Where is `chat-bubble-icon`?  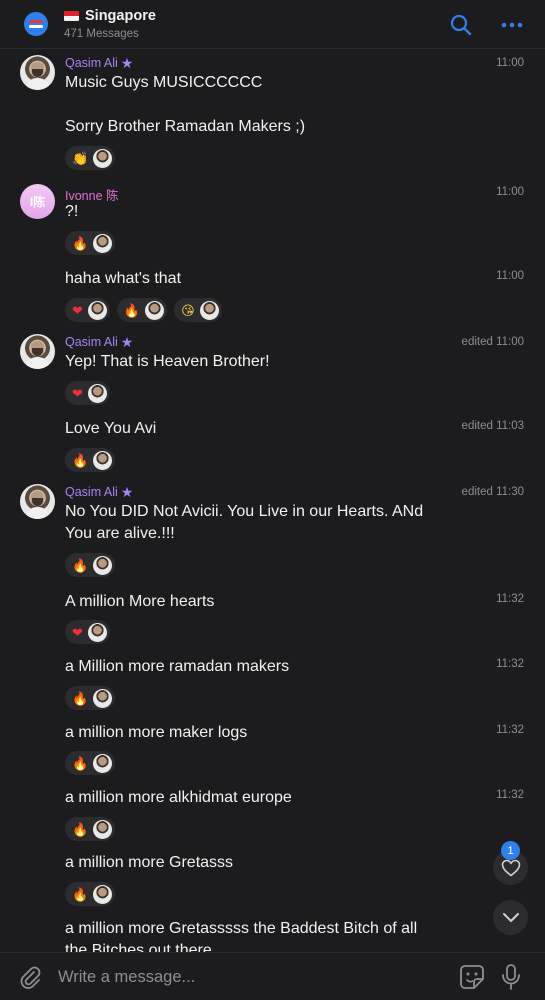
chat-bubble-icon is located at coordinates (36, 25).